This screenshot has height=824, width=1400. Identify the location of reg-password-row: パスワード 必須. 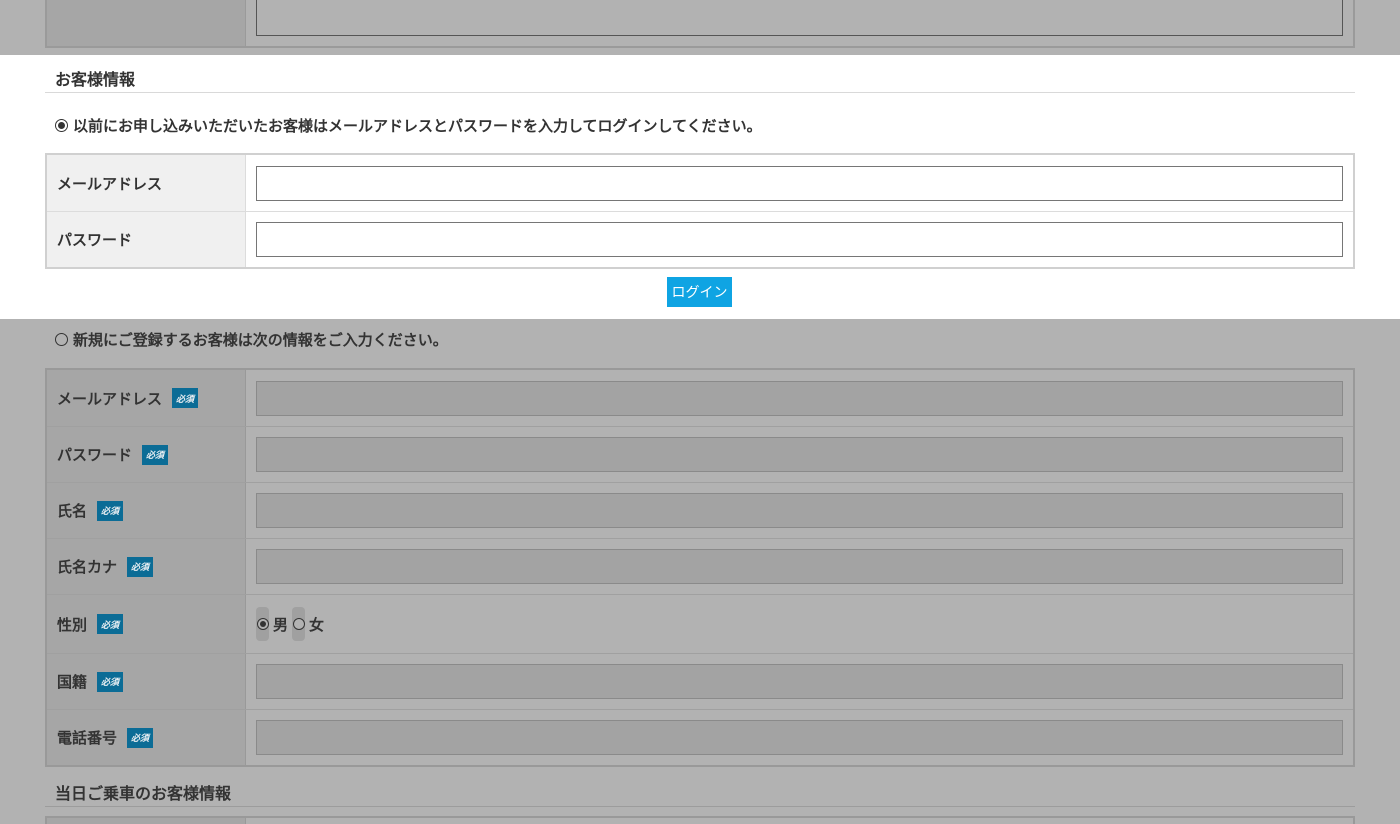
(700, 454).